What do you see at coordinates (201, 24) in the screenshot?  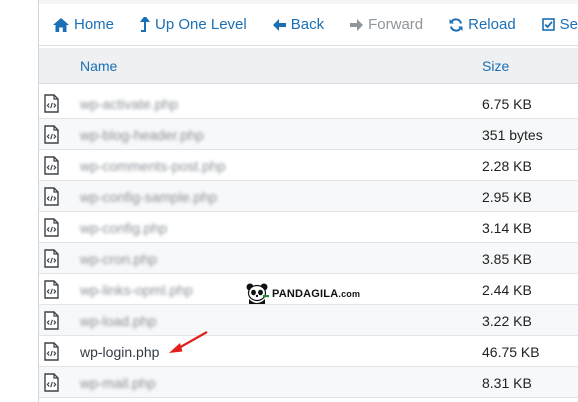 I see `up-one-level-label: Up One Level` at bounding box center [201, 24].